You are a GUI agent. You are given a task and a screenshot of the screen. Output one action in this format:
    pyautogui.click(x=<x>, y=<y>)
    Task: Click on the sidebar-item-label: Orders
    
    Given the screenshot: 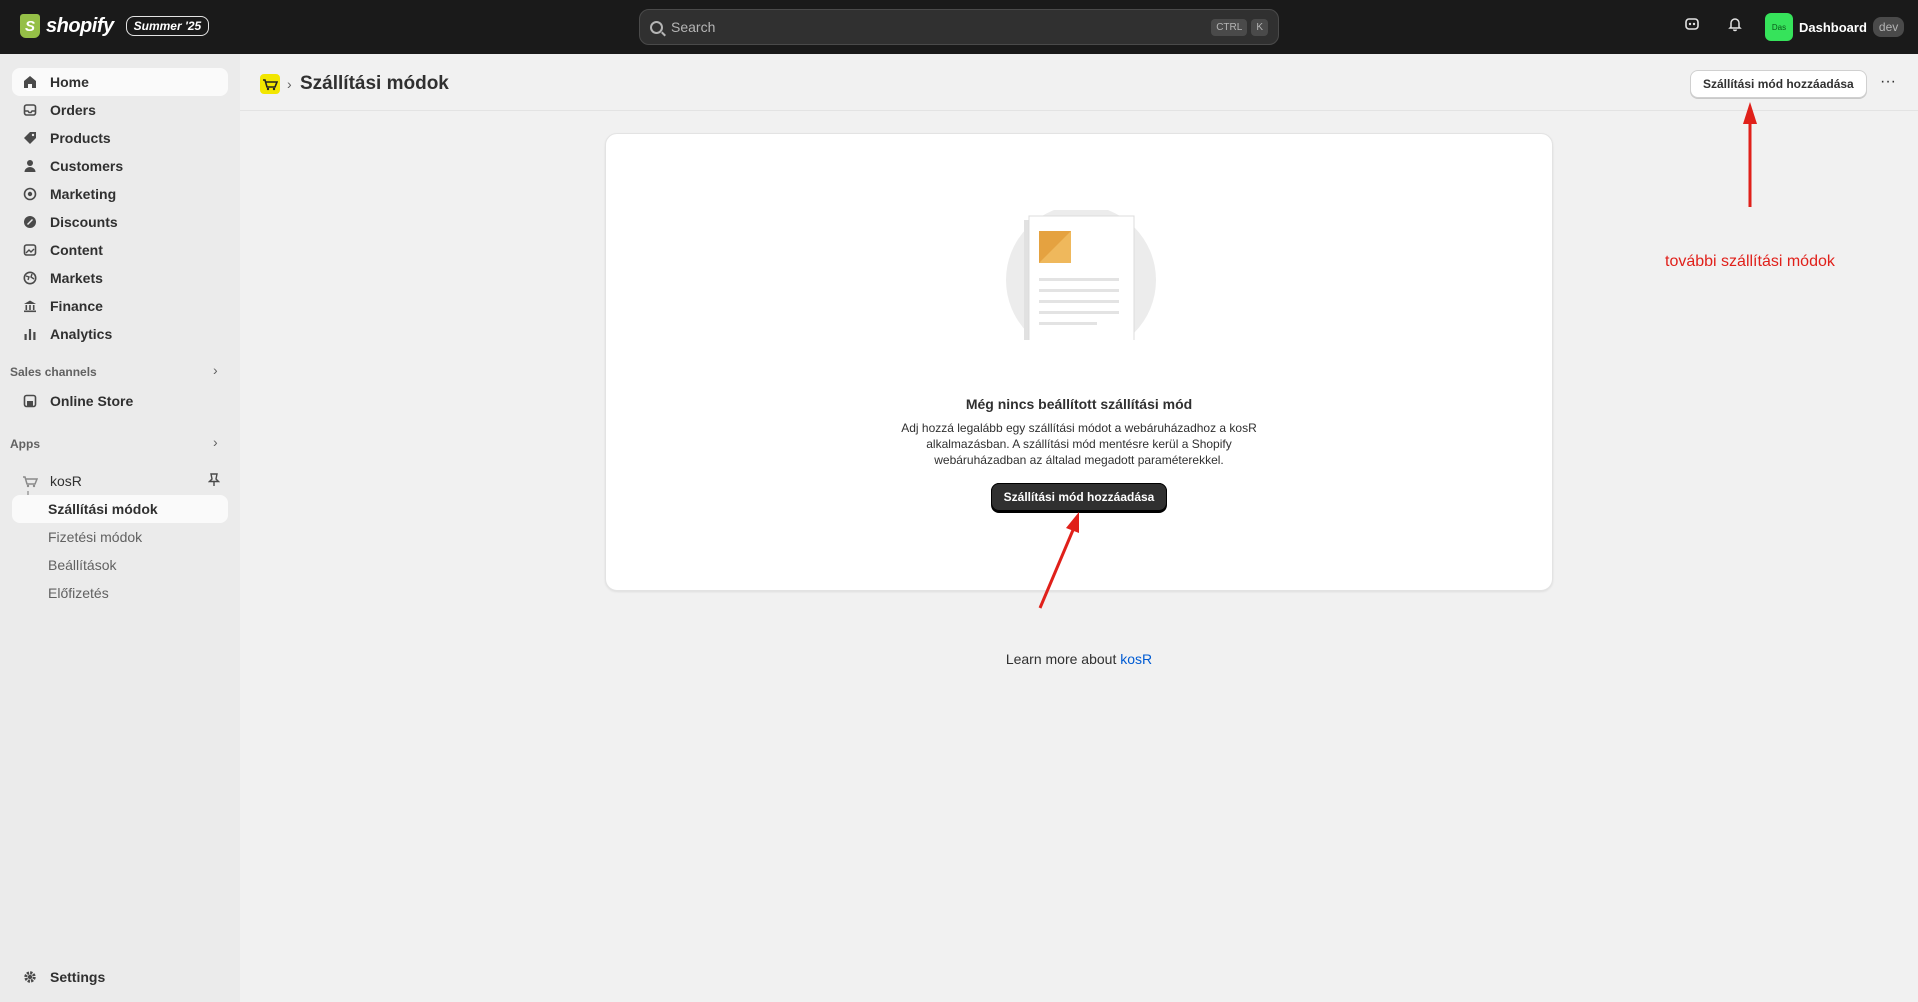 What is the action you would take?
    pyautogui.click(x=73, y=110)
    